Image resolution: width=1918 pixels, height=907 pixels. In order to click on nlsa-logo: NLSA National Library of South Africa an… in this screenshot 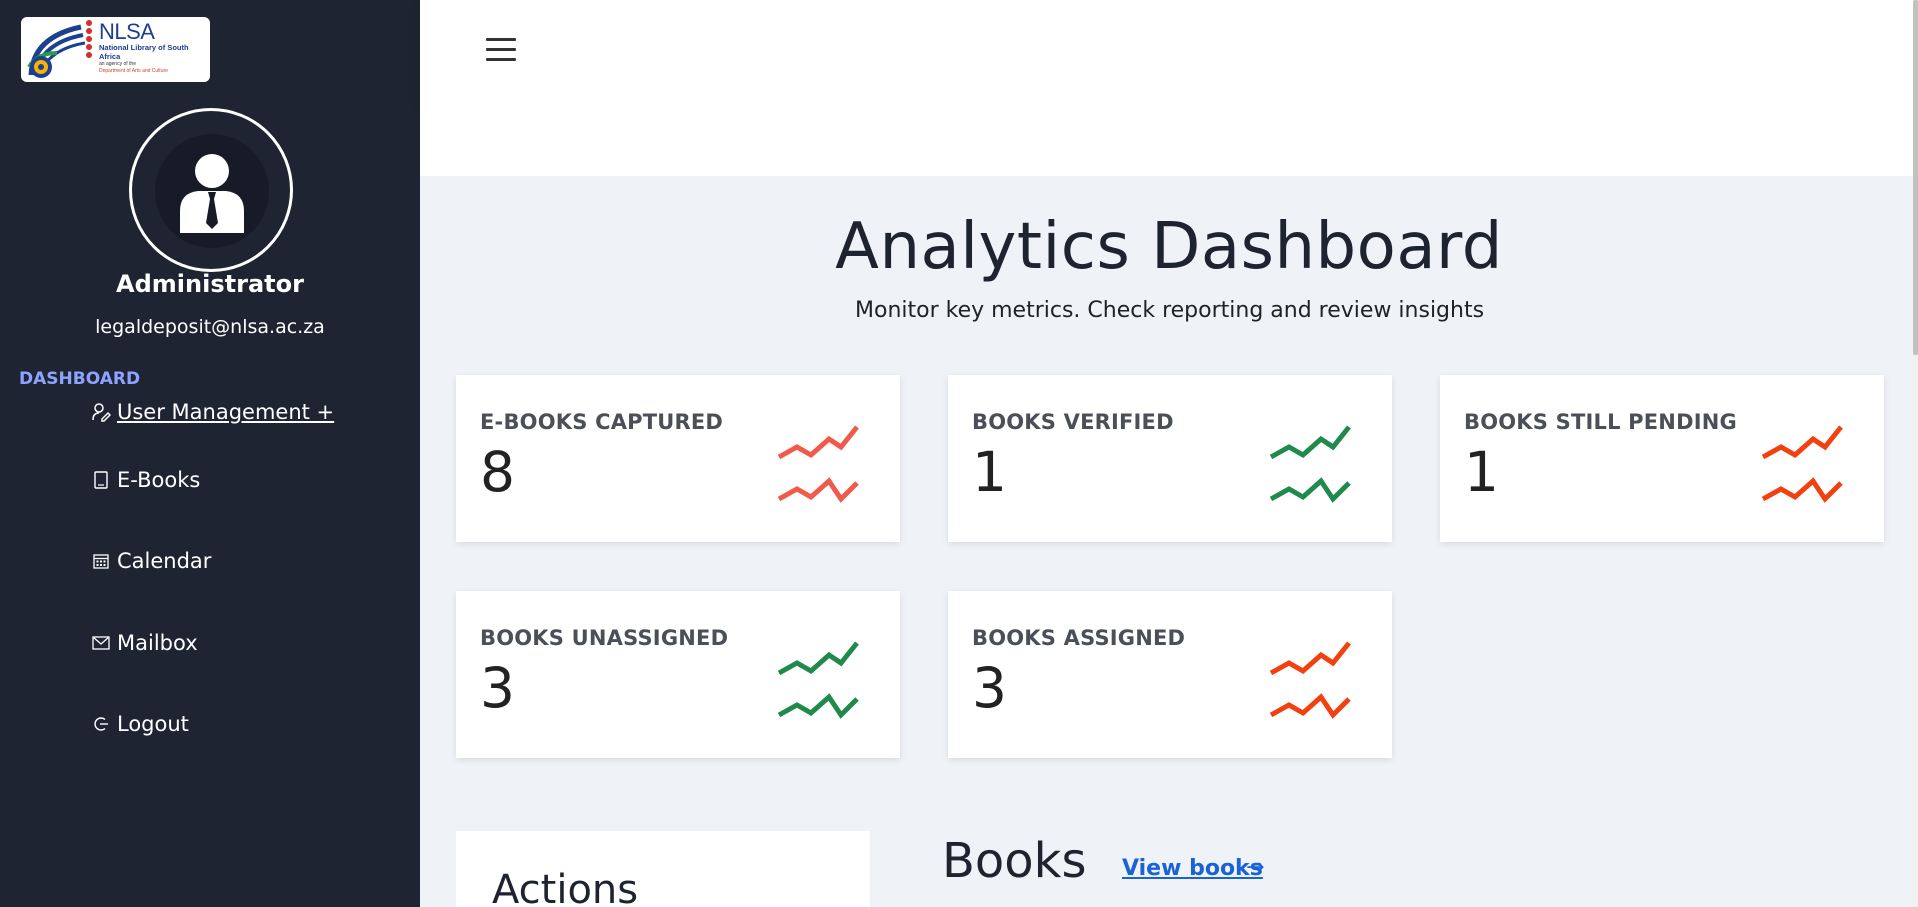, I will do `click(115, 49)`.